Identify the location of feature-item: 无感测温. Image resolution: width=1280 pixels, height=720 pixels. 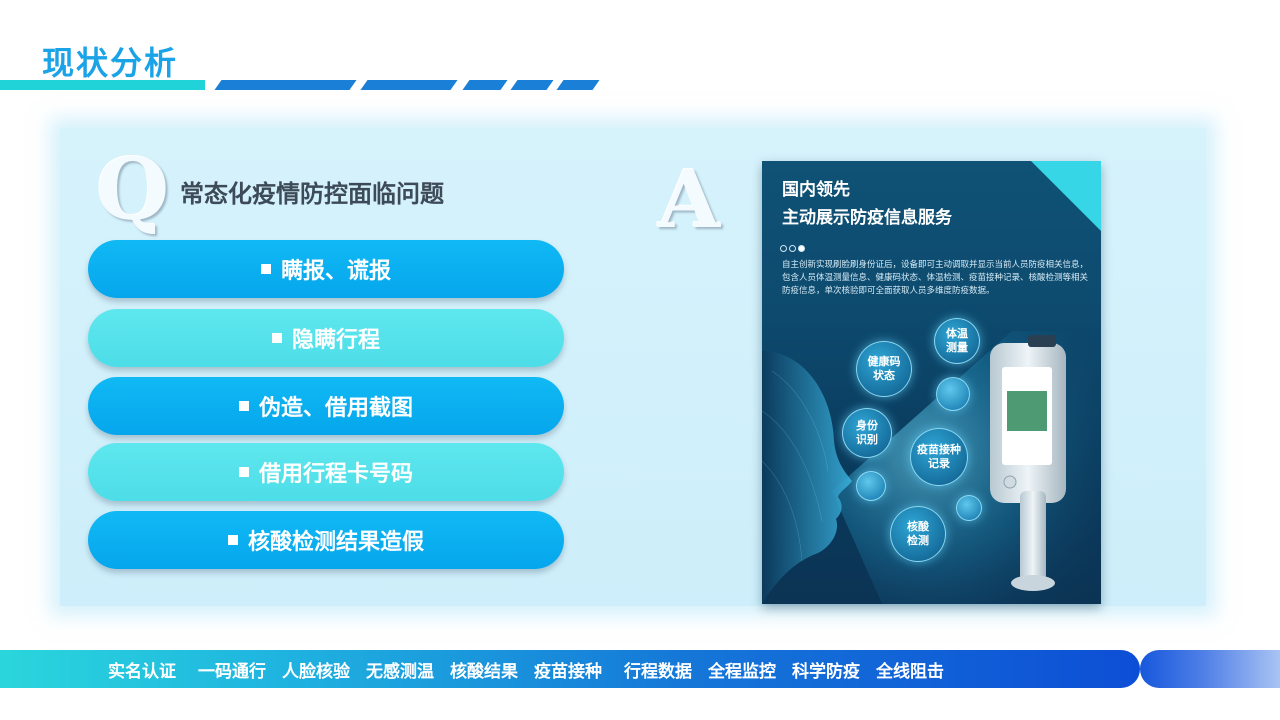
(400, 671).